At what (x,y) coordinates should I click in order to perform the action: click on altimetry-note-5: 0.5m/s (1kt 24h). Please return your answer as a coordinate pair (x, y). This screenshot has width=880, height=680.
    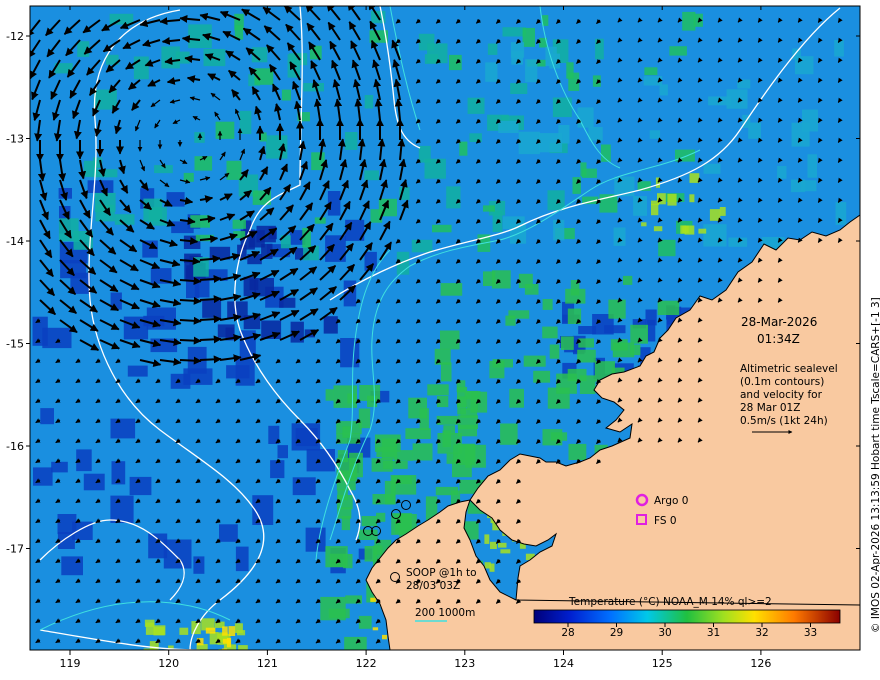
    Looking at the image, I should click on (784, 421).